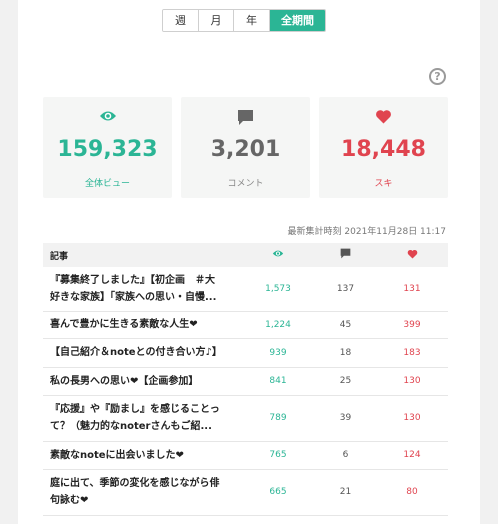 The width and height of the screenshot is (498, 524). I want to click on article-title: 【自己紹介＆noteとの付き合い方♪】, so click(142, 353).